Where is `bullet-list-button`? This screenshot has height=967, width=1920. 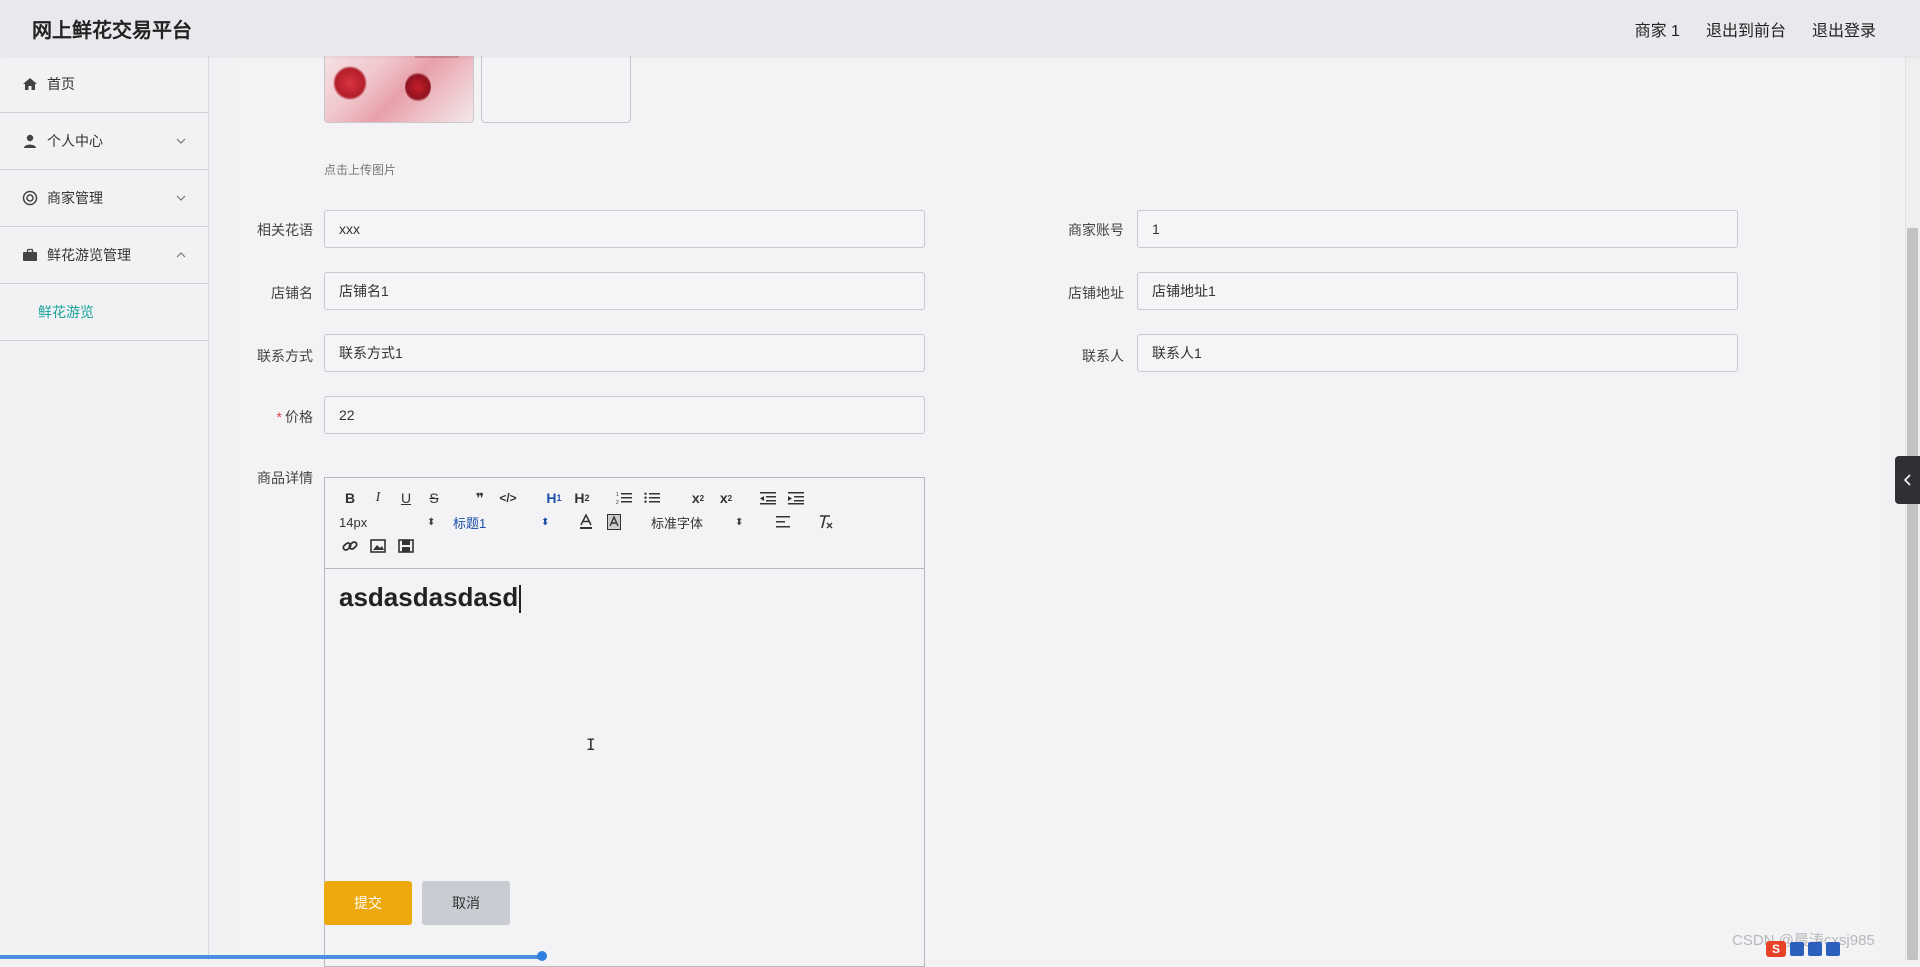 bullet-list-button is located at coordinates (652, 498).